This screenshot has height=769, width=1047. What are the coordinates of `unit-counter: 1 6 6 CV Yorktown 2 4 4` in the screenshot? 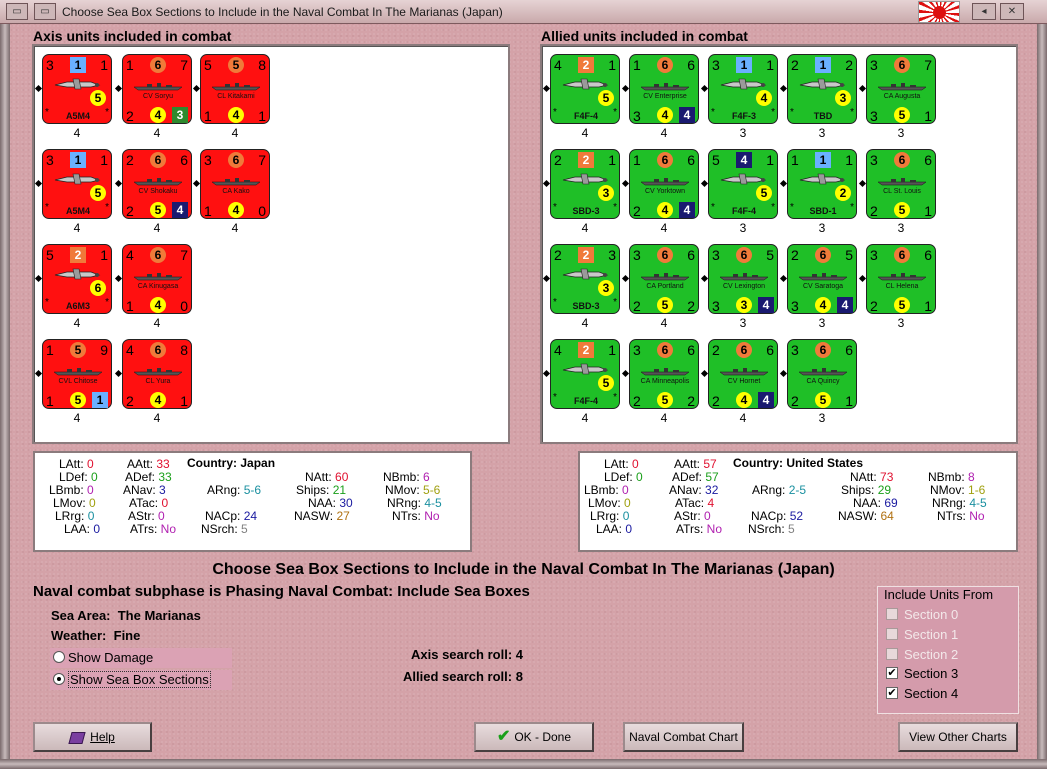 It's located at (664, 184).